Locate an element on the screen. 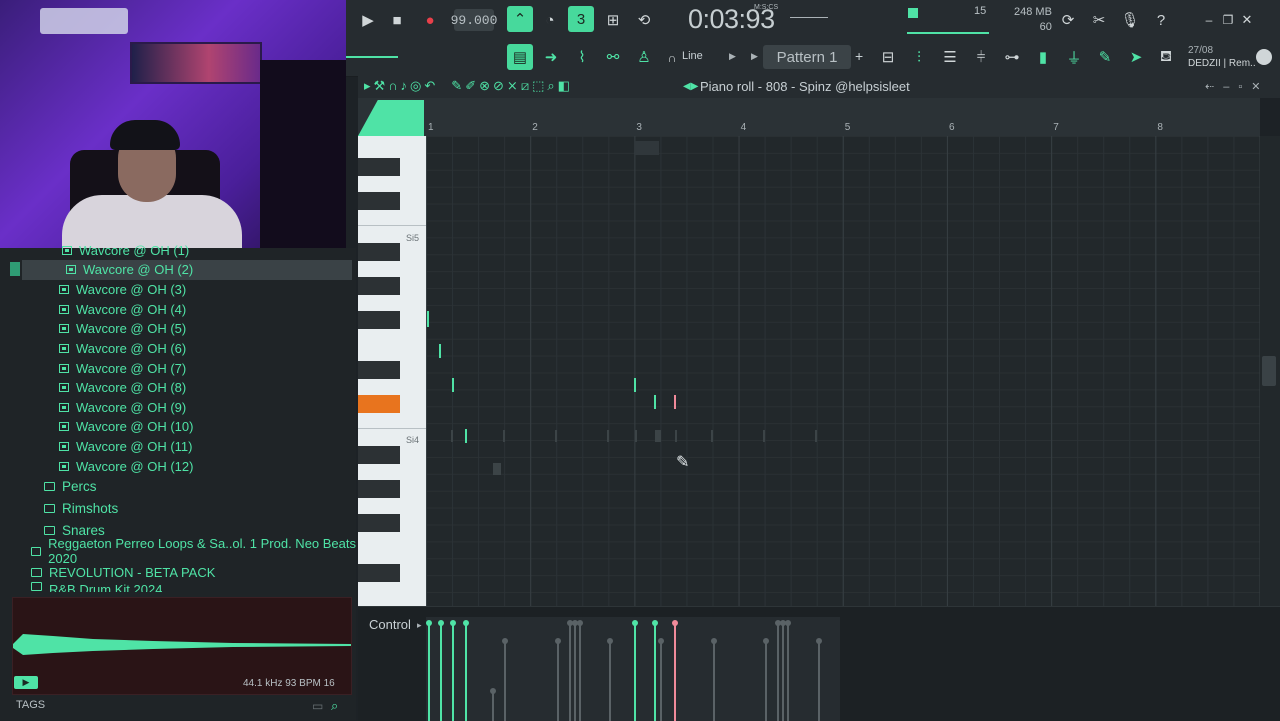 The width and height of the screenshot is (1280, 721). close-icon: ✕ is located at coordinates (1247, 20).